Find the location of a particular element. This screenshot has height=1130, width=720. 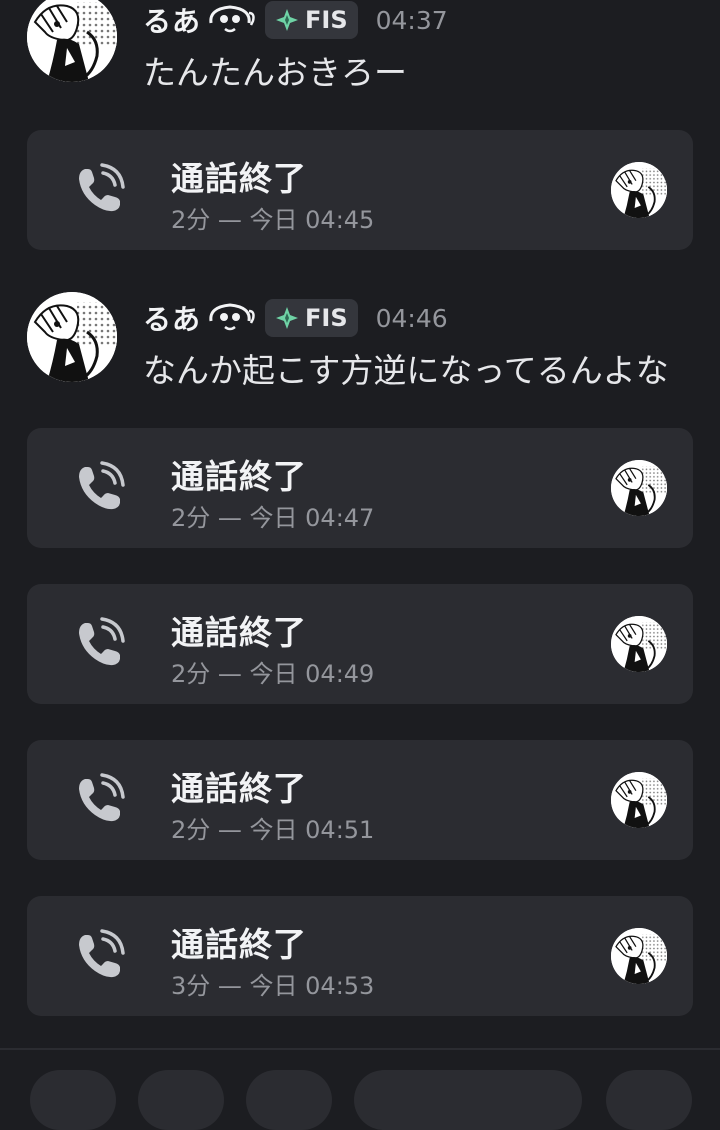

message-header: るあ FIS 04:37 is located at coordinates (295, 20).